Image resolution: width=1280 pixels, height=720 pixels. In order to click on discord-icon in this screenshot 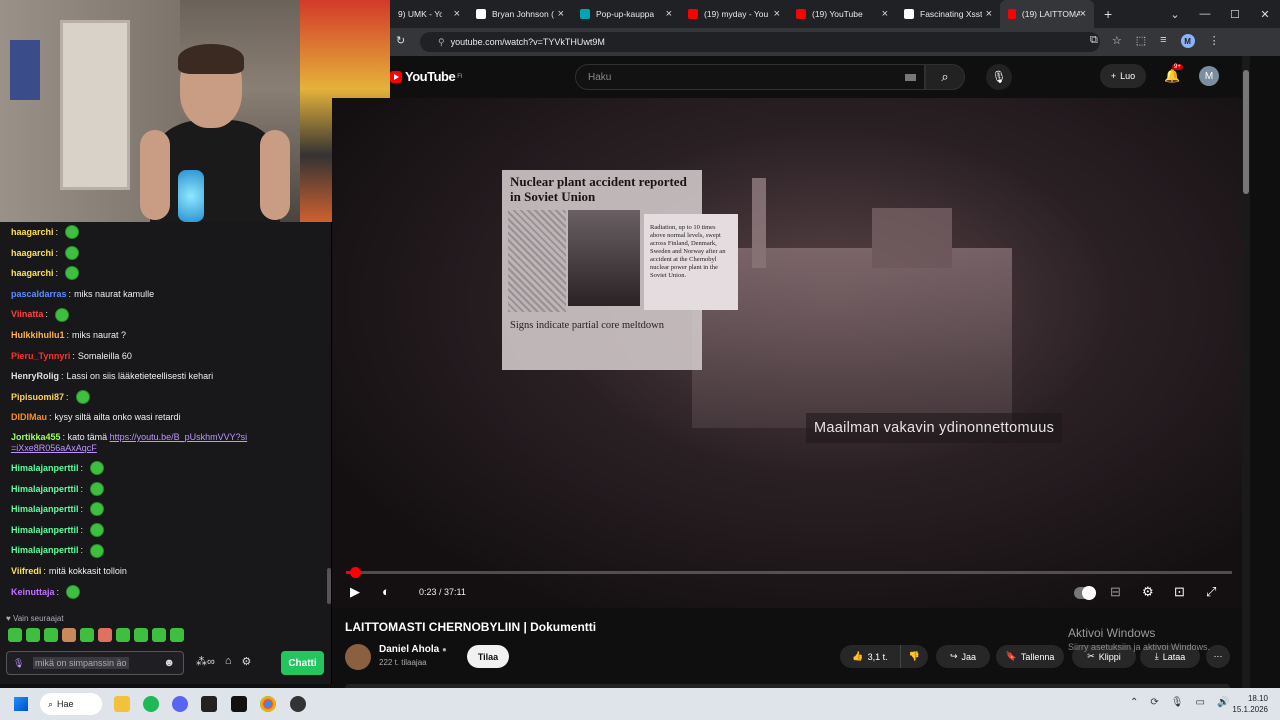, I will do `click(180, 704)`.